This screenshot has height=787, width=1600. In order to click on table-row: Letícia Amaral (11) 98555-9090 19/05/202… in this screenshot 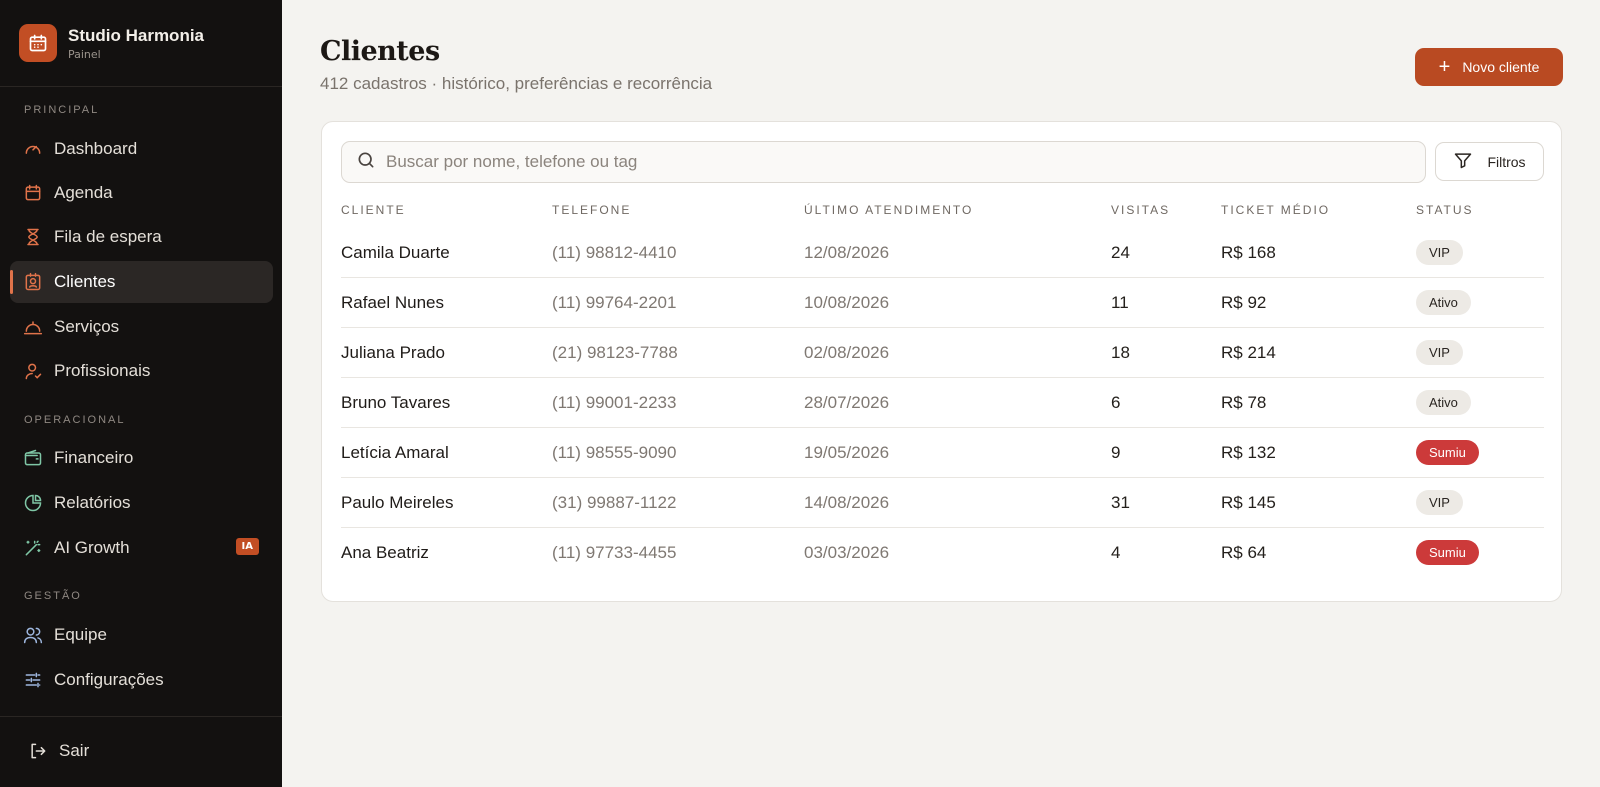, I will do `click(942, 453)`.